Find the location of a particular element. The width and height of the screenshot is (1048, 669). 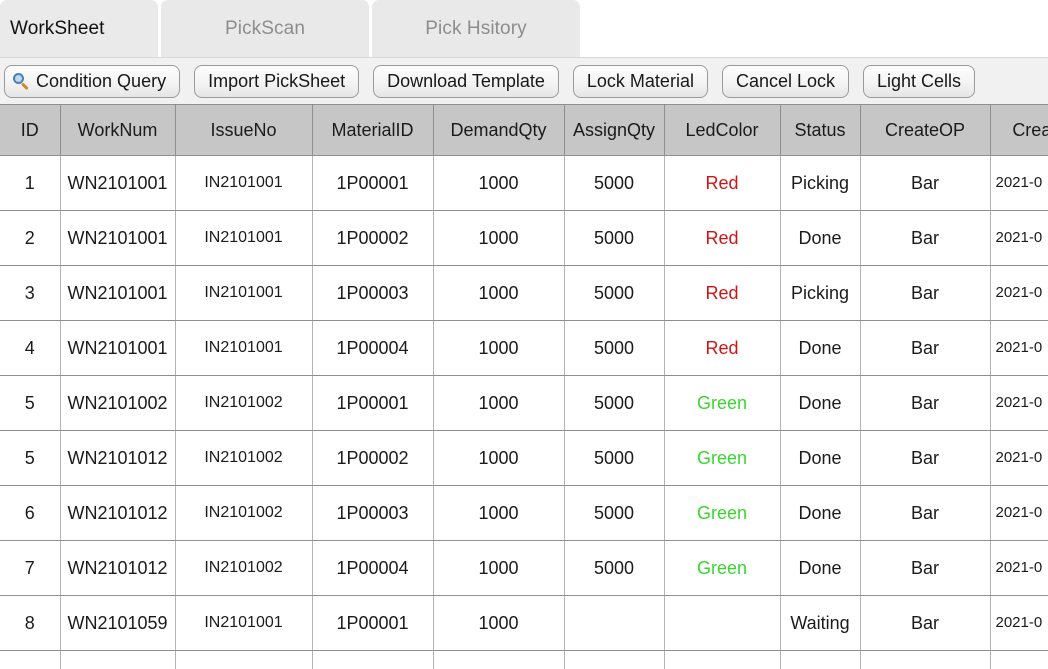

cell-ledcolor is located at coordinates (722, 659).